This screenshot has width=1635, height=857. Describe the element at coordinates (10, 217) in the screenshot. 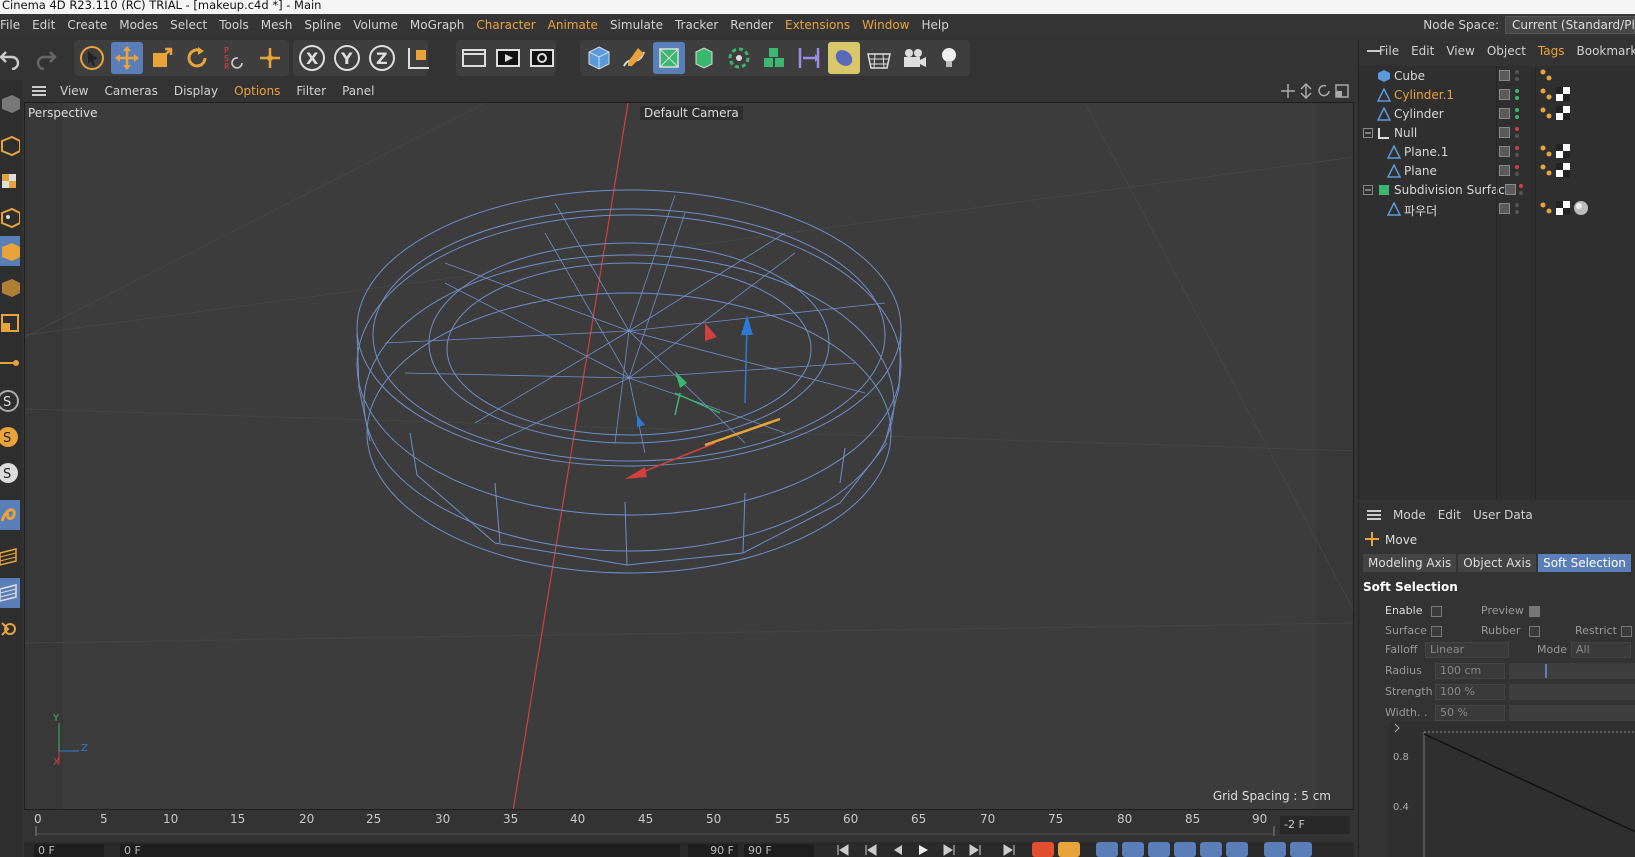

I see `axis-mode-icon` at that location.